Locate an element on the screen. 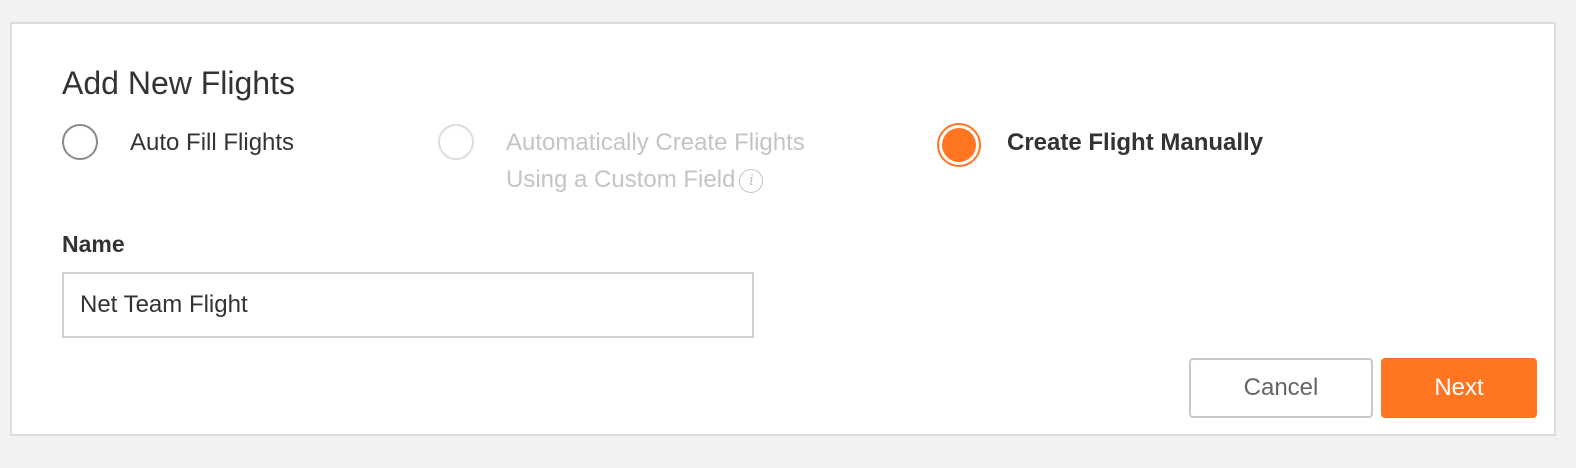  radio-selected-dot is located at coordinates (959, 145).